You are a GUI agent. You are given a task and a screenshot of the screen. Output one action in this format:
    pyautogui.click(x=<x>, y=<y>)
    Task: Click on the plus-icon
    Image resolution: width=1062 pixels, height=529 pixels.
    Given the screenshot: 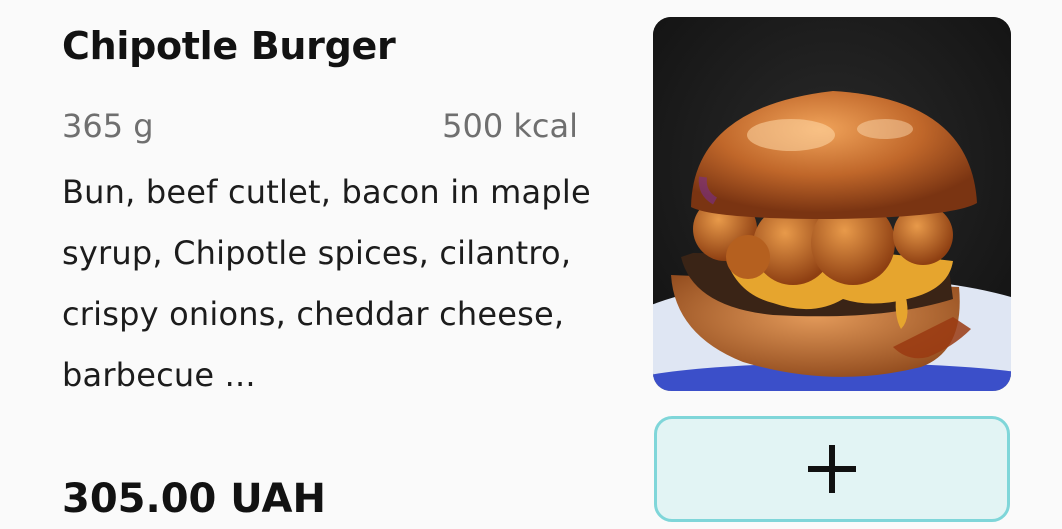 What is the action you would take?
    pyautogui.click(x=832, y=469)
    